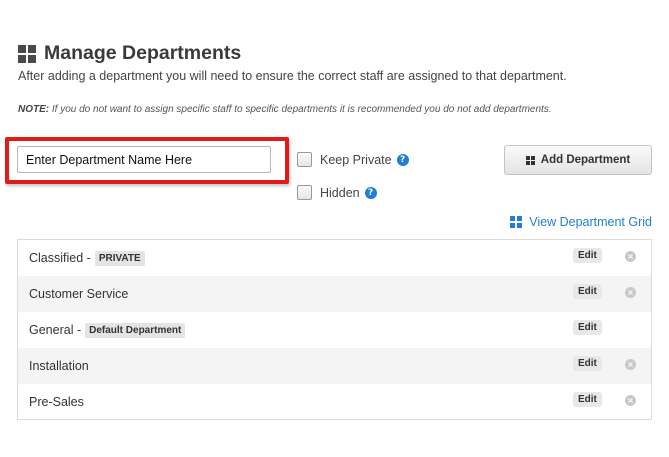 This screenshot has width=669, height=457. I want to click on list-item: Classified - PRIVATE Edit ×, so click(334, 258).